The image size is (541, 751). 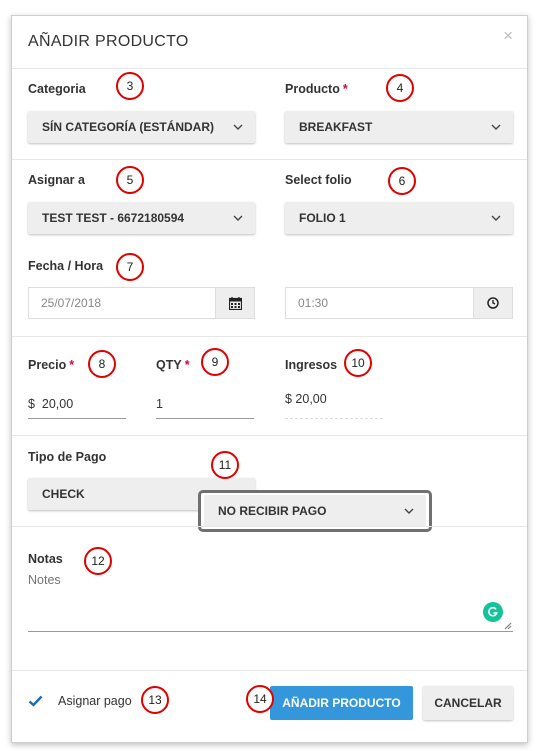 What do you see at coordinates (173, 365) in the screenshot?
I see `qty-label: QTY *` at bounding box center [173, 365].